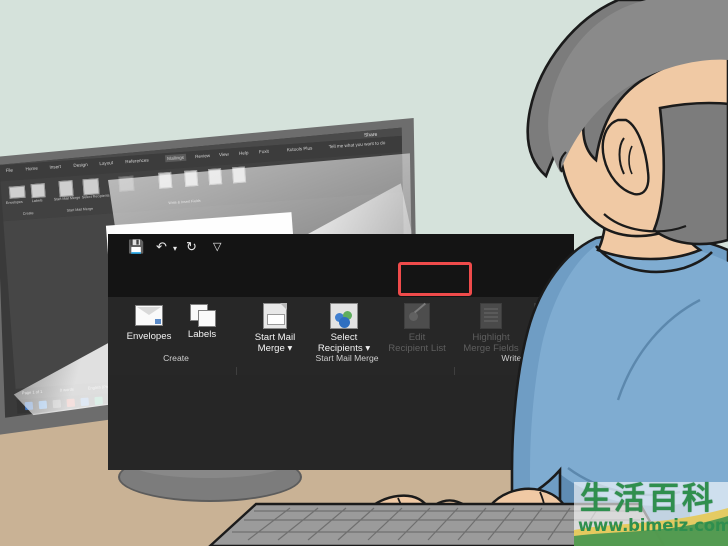  What do you see at coordinates (38, 191) in the screenshot?
I see `background-labels-icon` at bounding box center [38, 191].